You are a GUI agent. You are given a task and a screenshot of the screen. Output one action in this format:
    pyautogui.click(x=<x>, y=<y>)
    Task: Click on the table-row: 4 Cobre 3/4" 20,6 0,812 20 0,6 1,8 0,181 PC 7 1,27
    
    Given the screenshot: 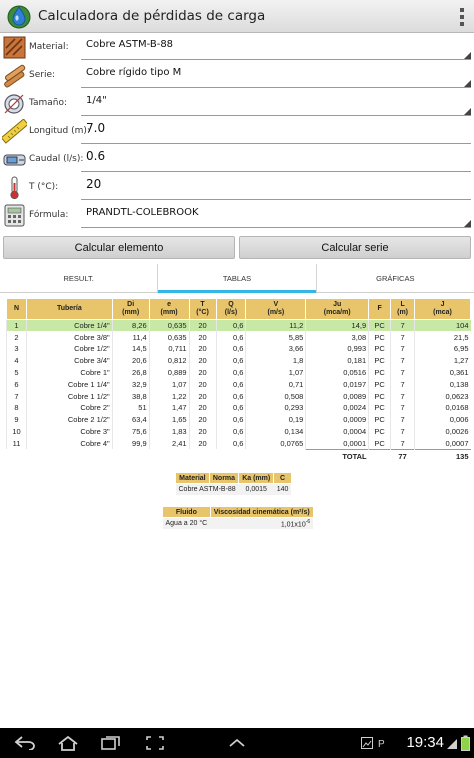 What is the action you would take?
    pyautogui.click(x=238, y=360)
    